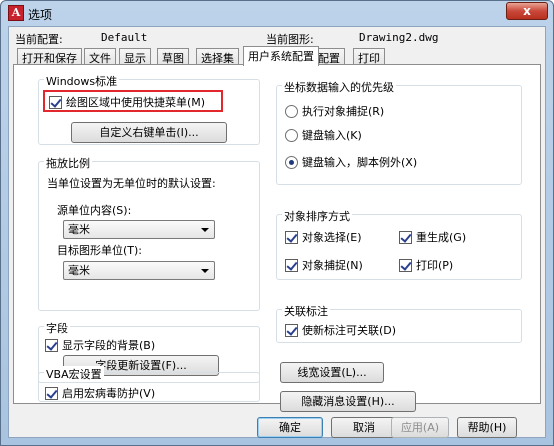 This screenshot has height=446, width=554. I want to click on sort-regen-checkbox: 重生成(G), so click(432, 237).